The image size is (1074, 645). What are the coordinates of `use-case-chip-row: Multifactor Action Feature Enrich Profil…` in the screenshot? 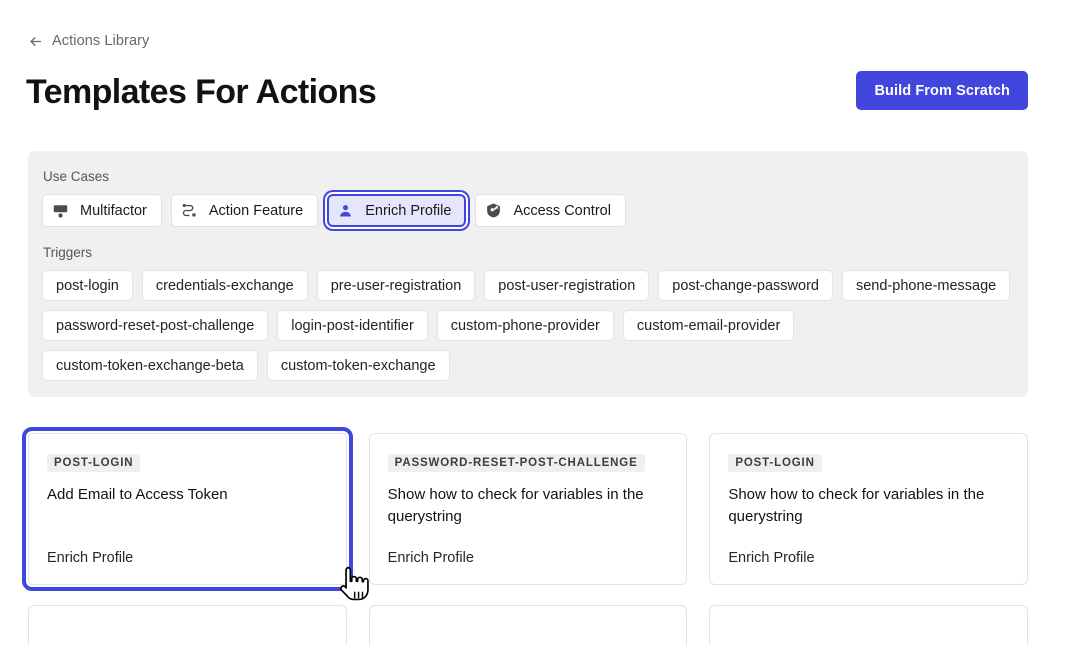 It's located at (528, 210).